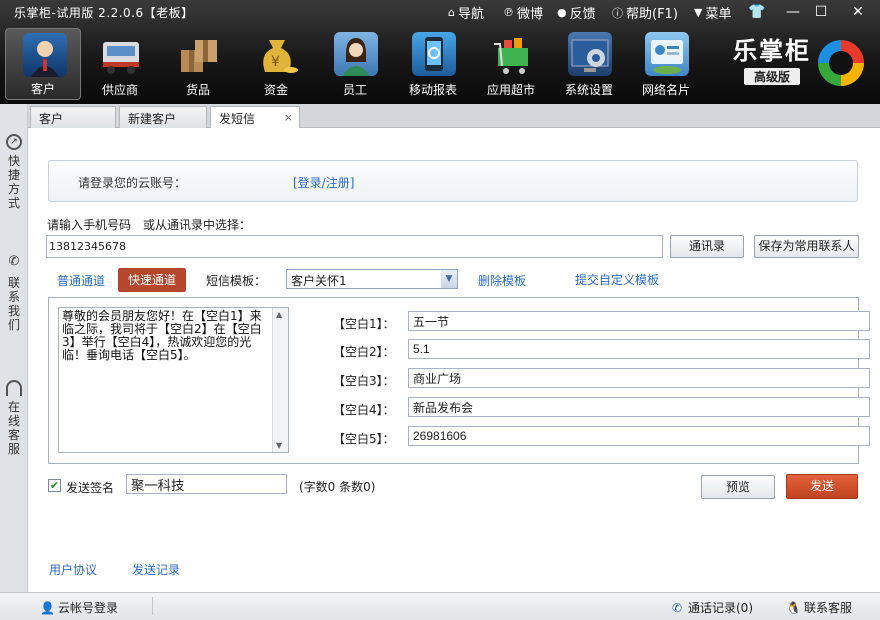 The width and height of the screenshot is (880, 620). What do you see at coordinates (255, 117) in the screenshot?
I see `tab-send-sms: 发短信 ×` at bounding box center [255, 117].